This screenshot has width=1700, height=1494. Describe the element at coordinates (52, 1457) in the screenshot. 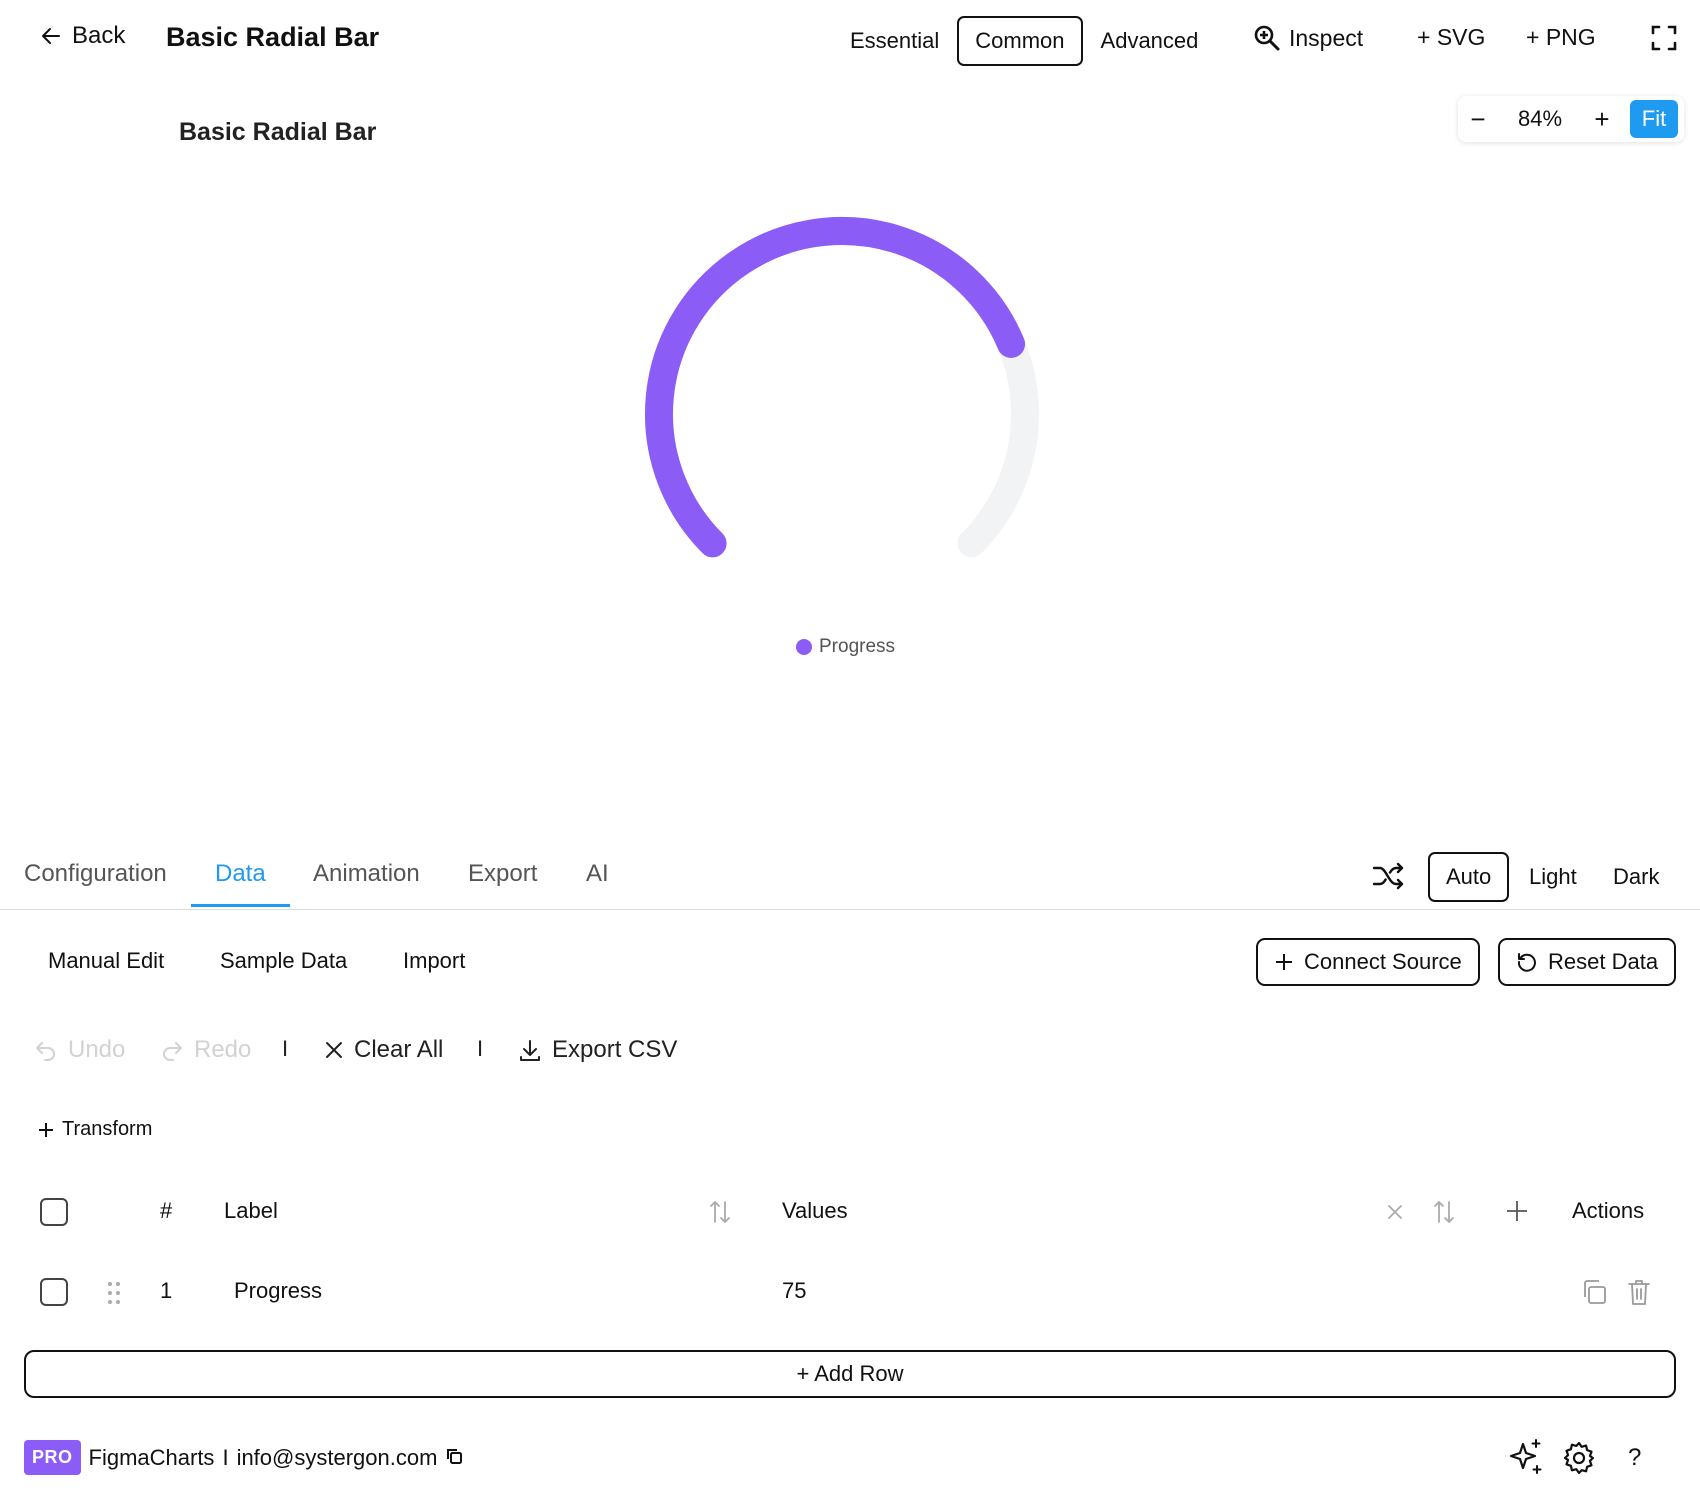

I see `pro-badge: PRO` at that location.